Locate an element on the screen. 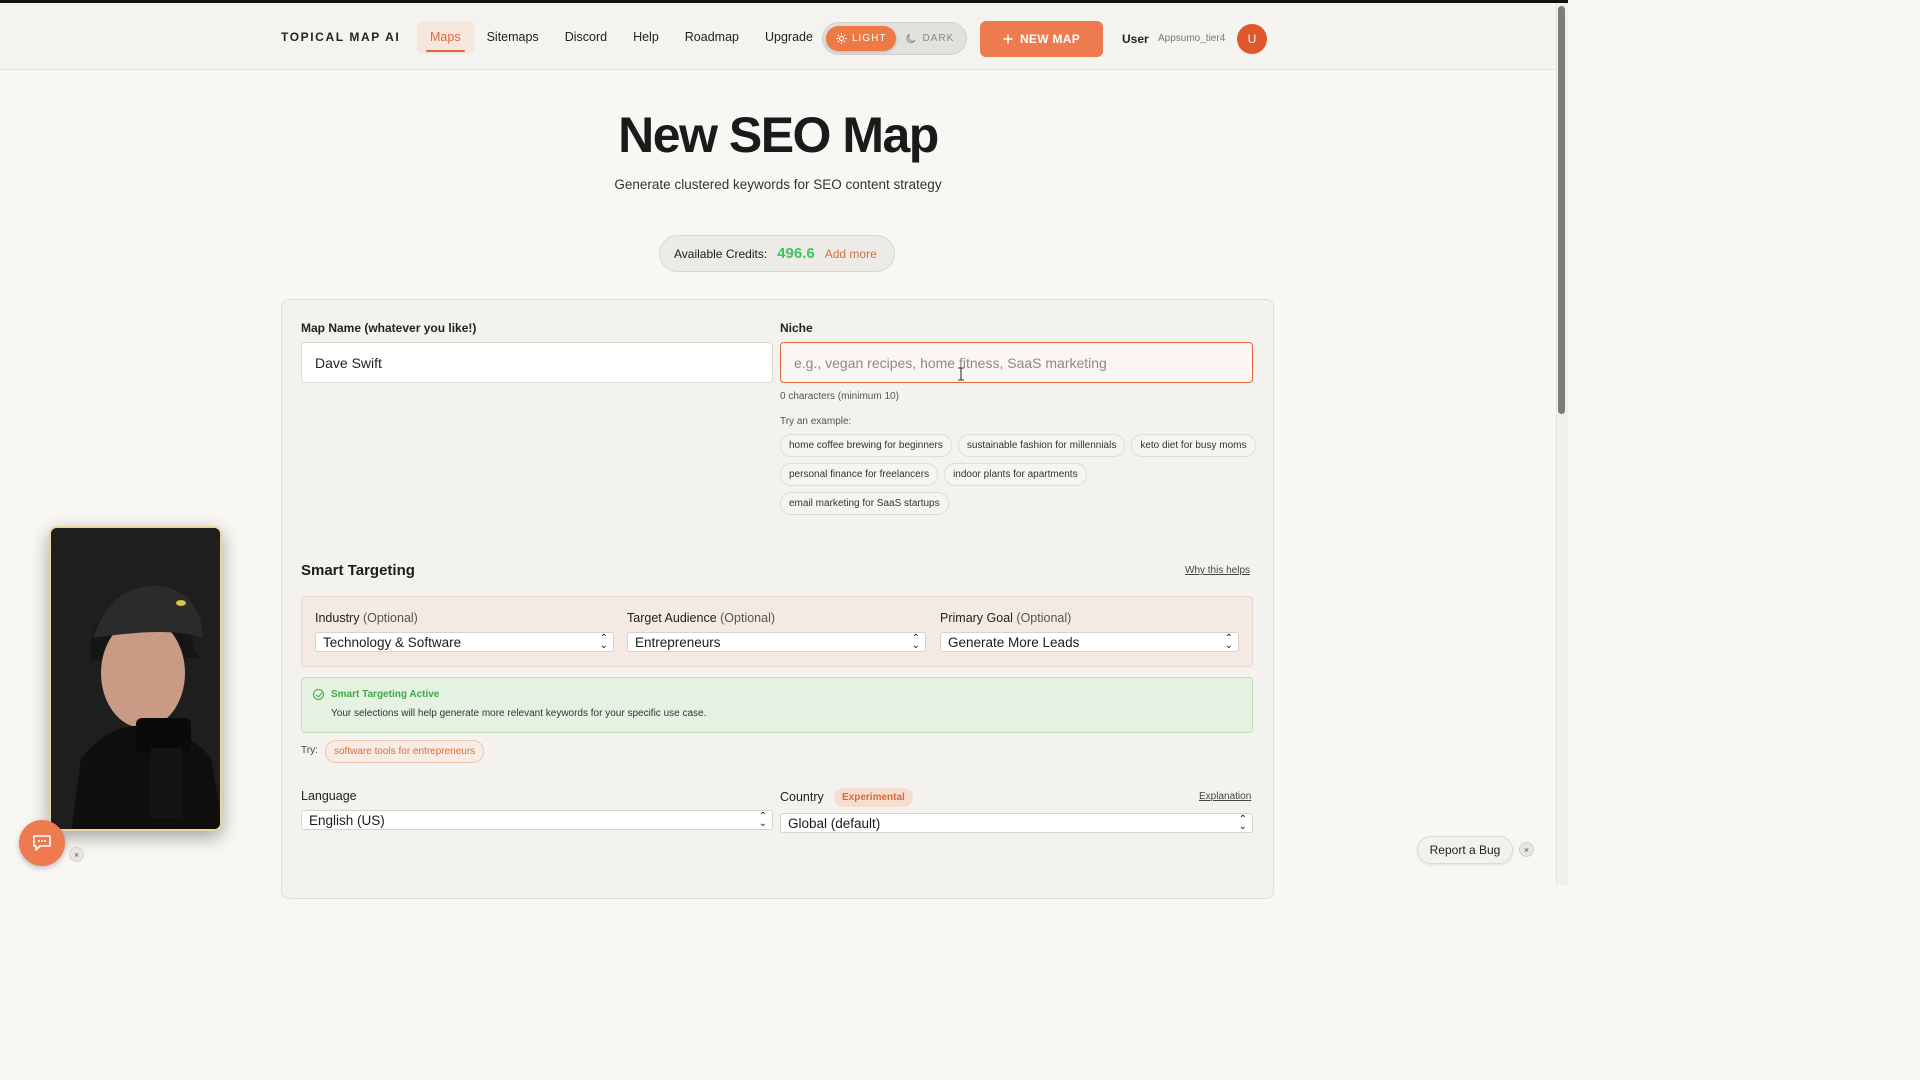 This screenshot has width=1920, height=1080. example-chip: indoor plants for apartments is located at coordinates (1015, 474).